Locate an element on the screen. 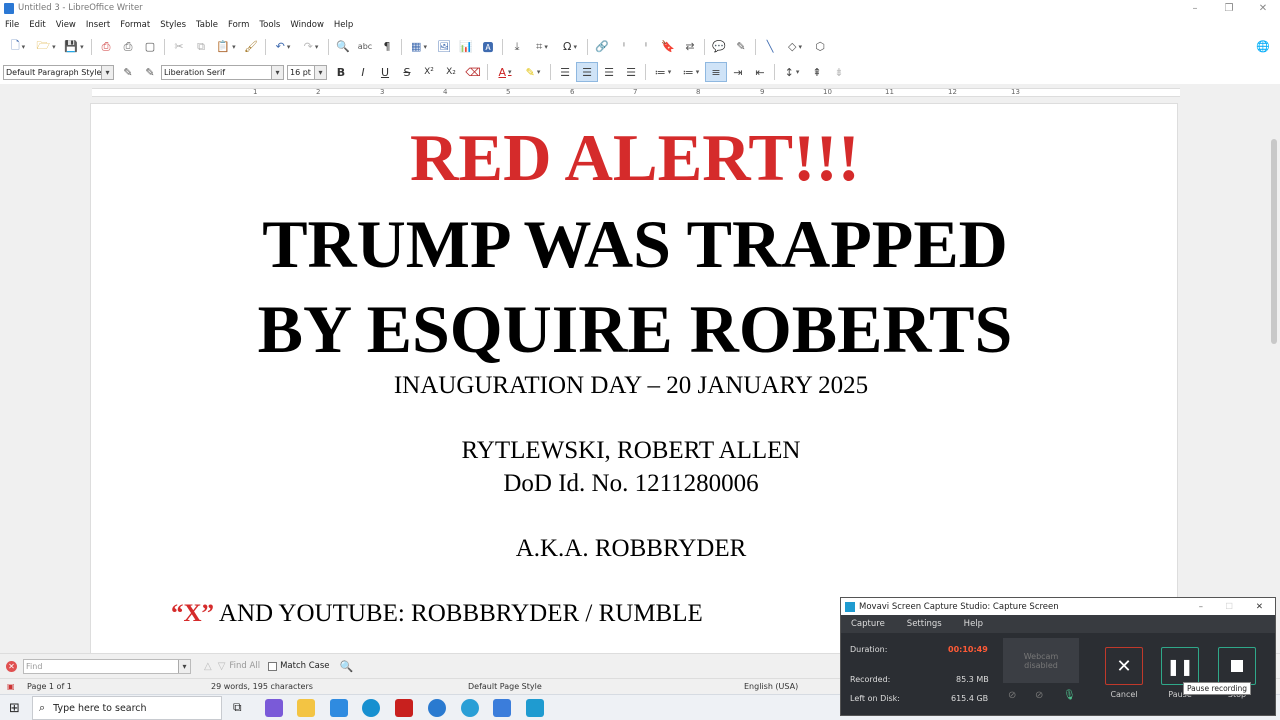 The height and width of the screenshot is (720, 1280). monitor-app-icon is located at coordinates (339, 708).